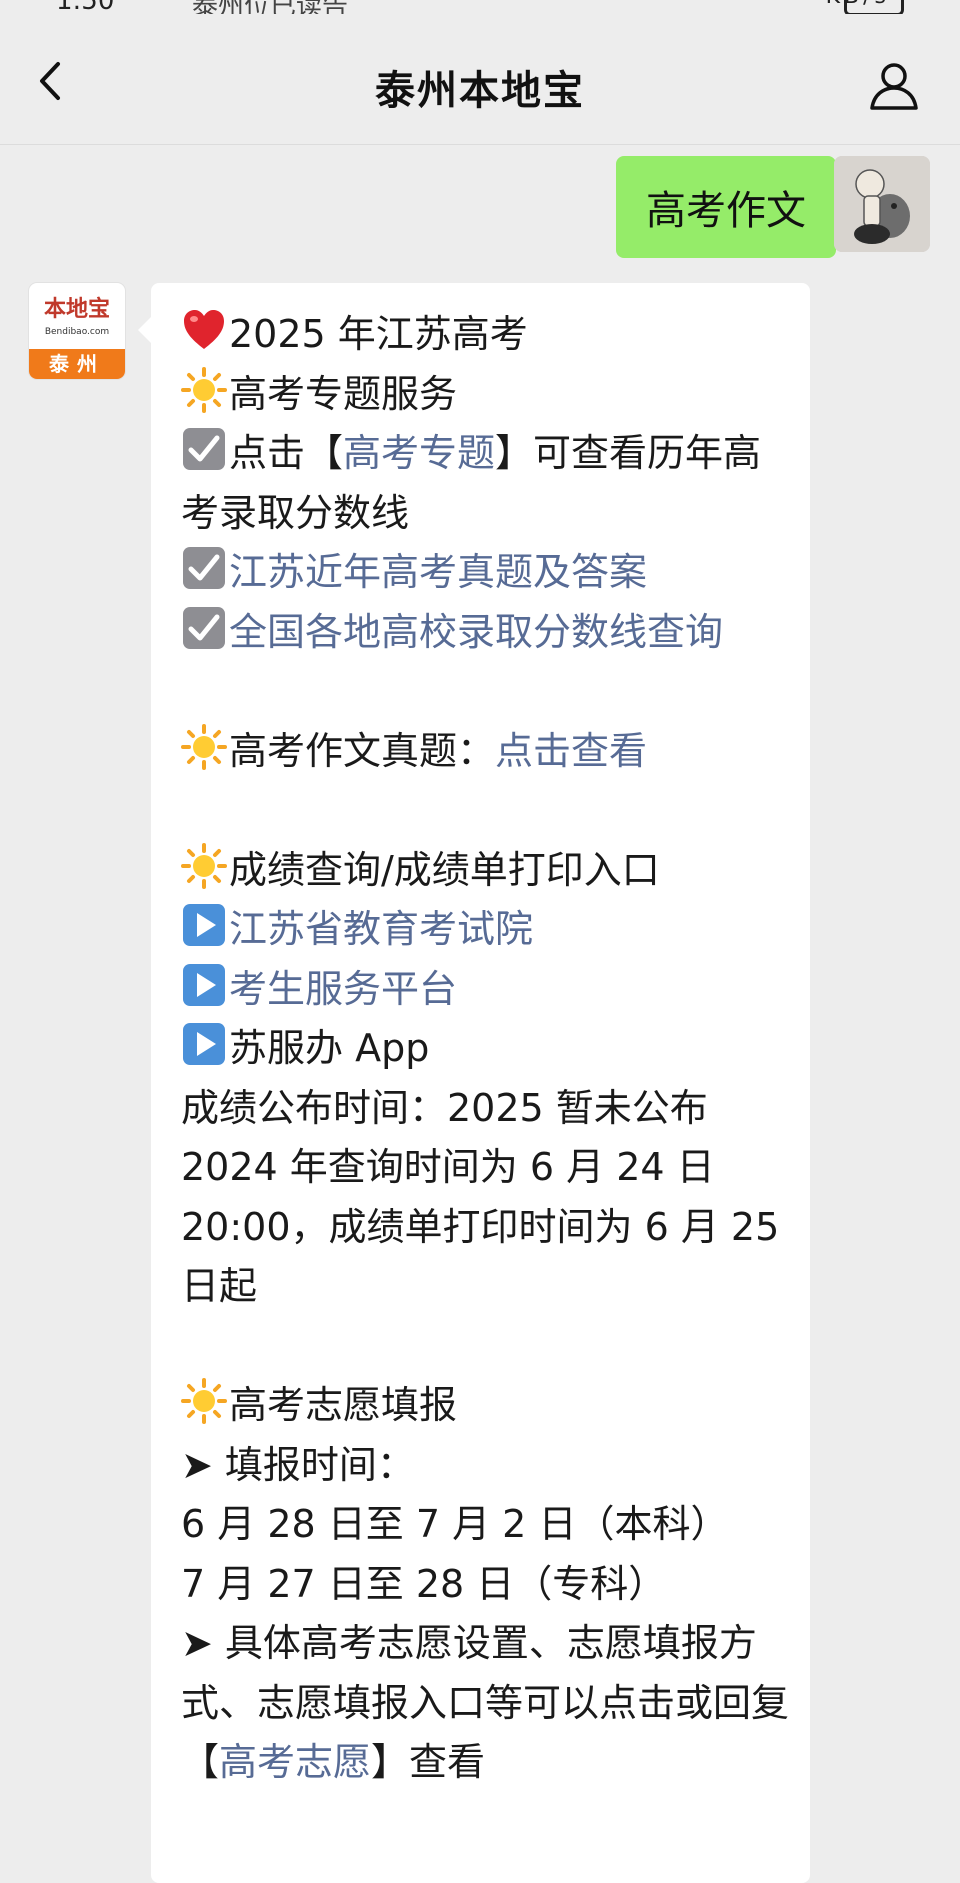 This screenshot has height=1883, width=960. I want to click on essay-view-link: 点击查看, so click(571, 751).